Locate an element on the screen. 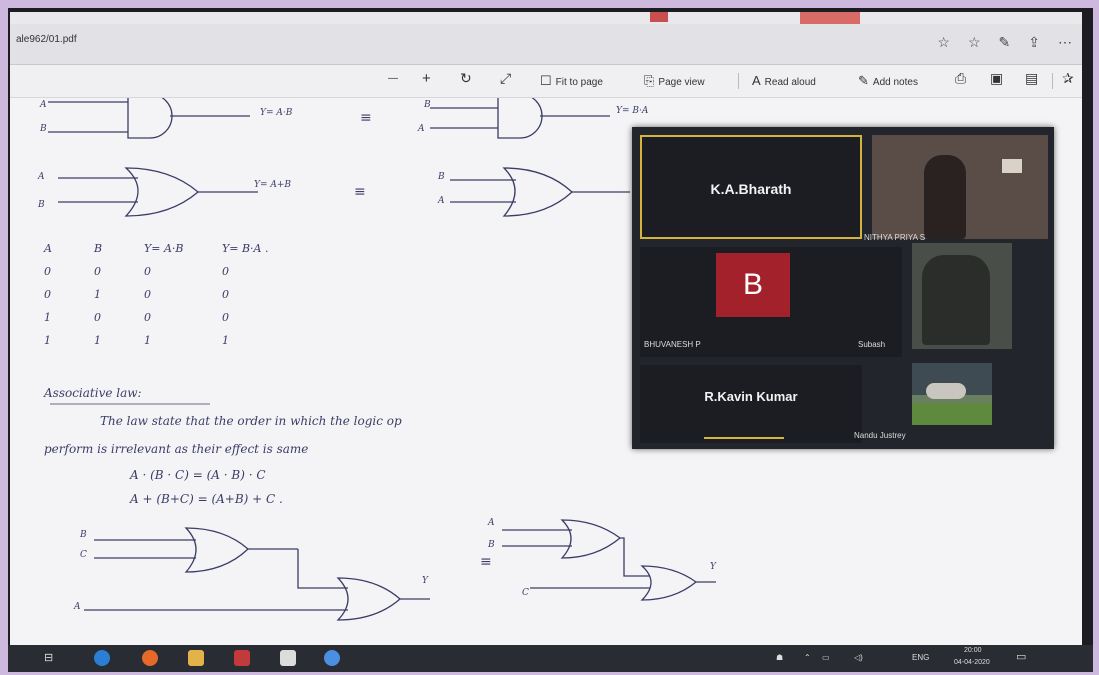 The width and height of the screenshot is (1099, 675). zoom-app-icon is located at coordinates (332, 658).